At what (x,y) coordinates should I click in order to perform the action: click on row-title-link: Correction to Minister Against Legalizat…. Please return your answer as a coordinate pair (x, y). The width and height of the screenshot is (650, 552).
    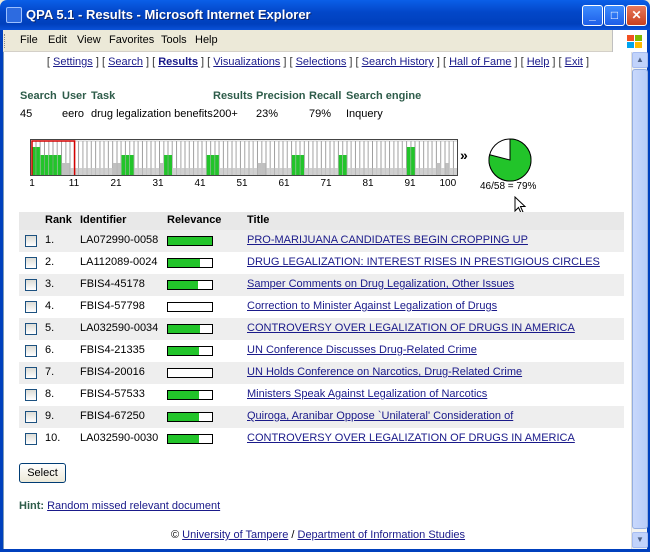
    Looking at the image, I should click on (372, 306).